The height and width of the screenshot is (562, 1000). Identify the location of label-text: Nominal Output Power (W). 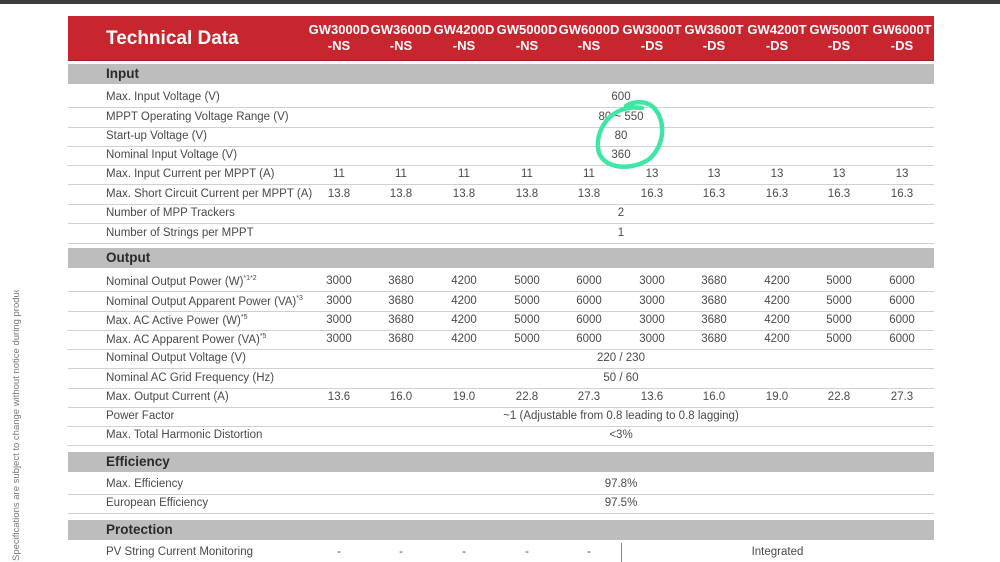
(175, 281).